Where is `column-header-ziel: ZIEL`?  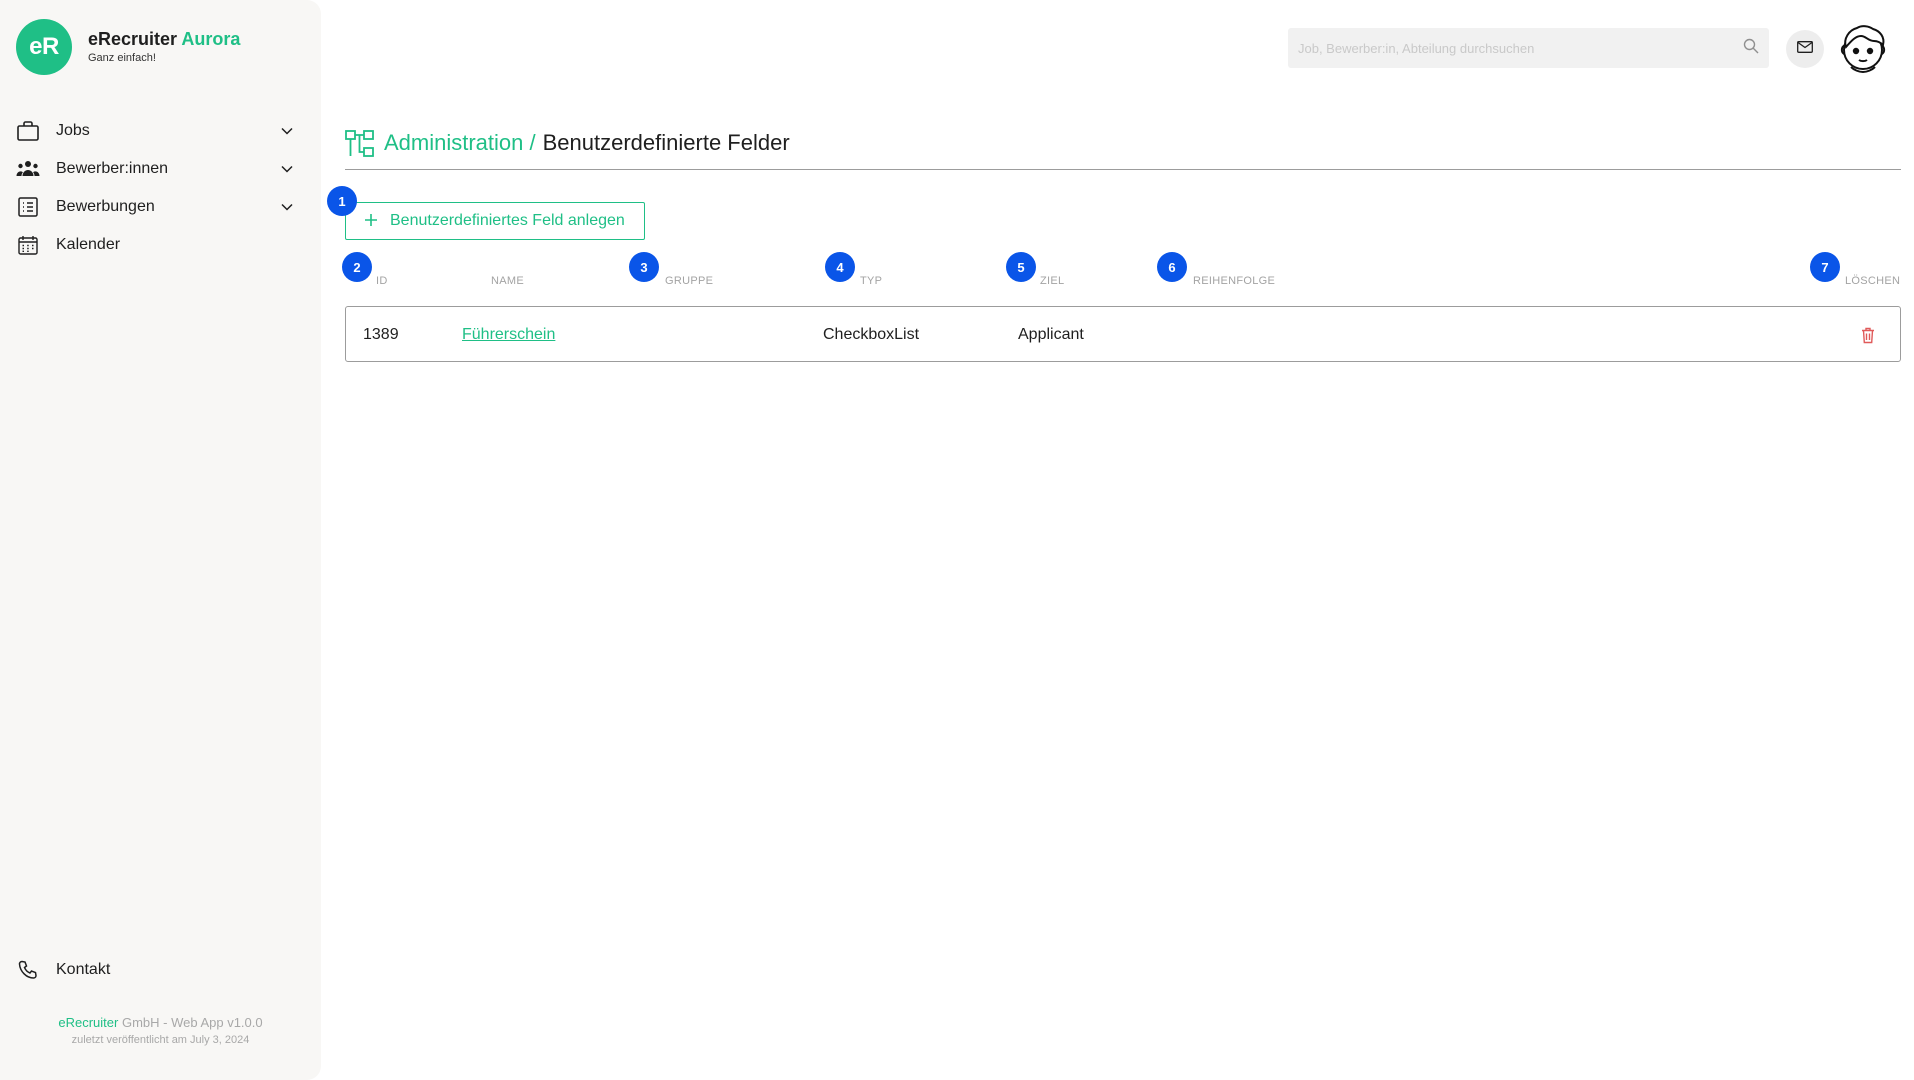
column-header-ziel: ZIEL is located at coordinates (1052, 281).